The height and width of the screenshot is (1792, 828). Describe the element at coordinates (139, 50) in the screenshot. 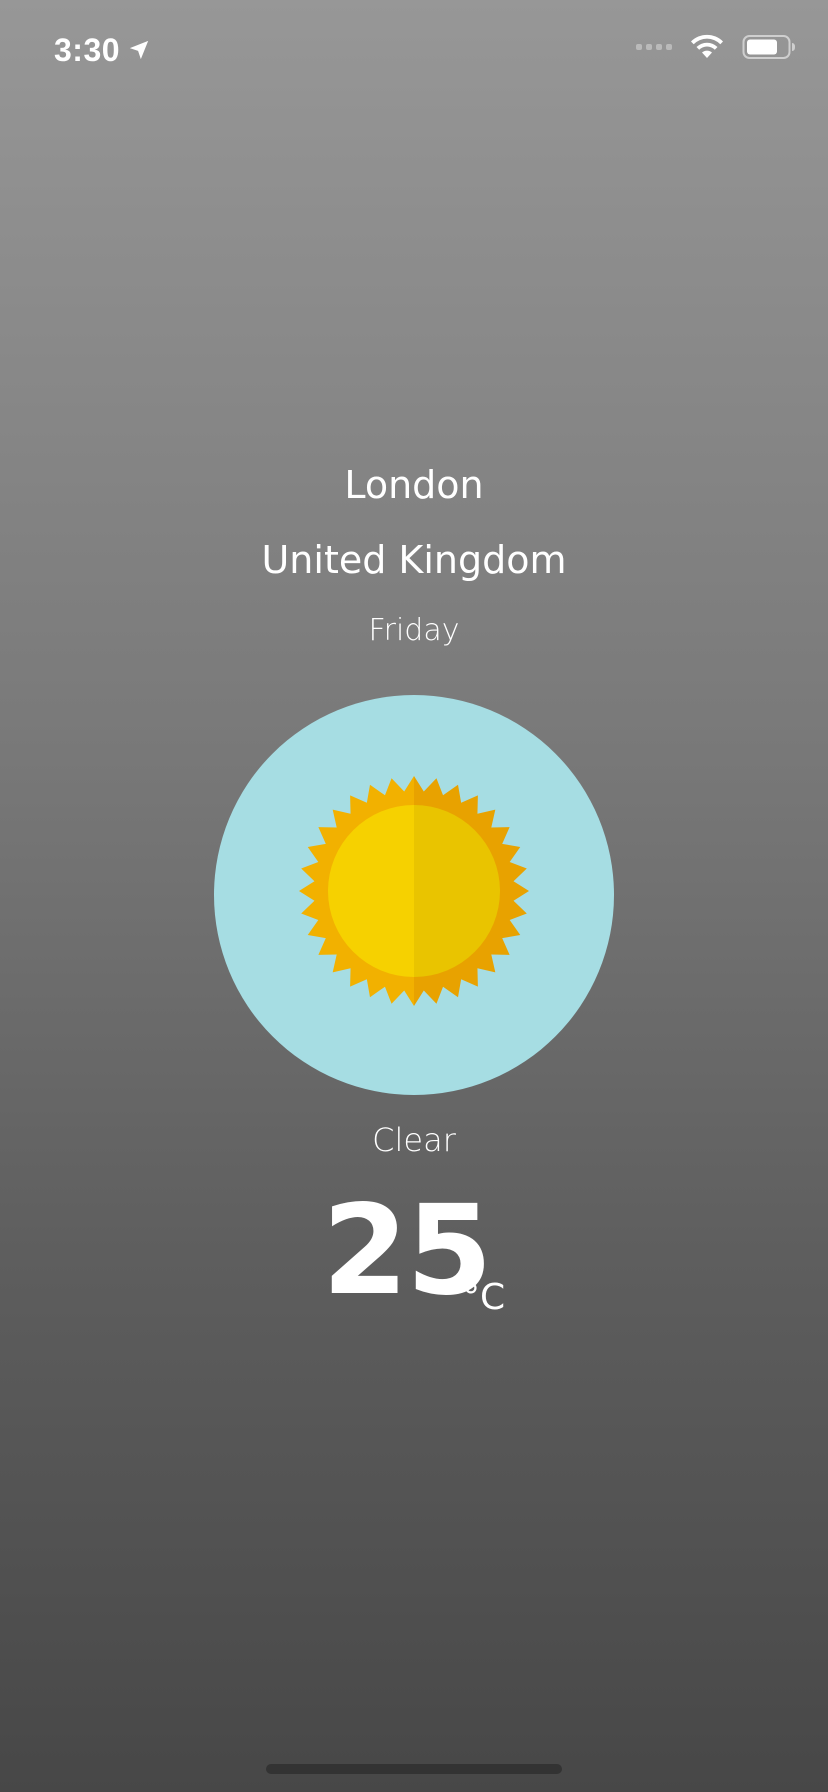

I see `location-arrow-icon` at that location.